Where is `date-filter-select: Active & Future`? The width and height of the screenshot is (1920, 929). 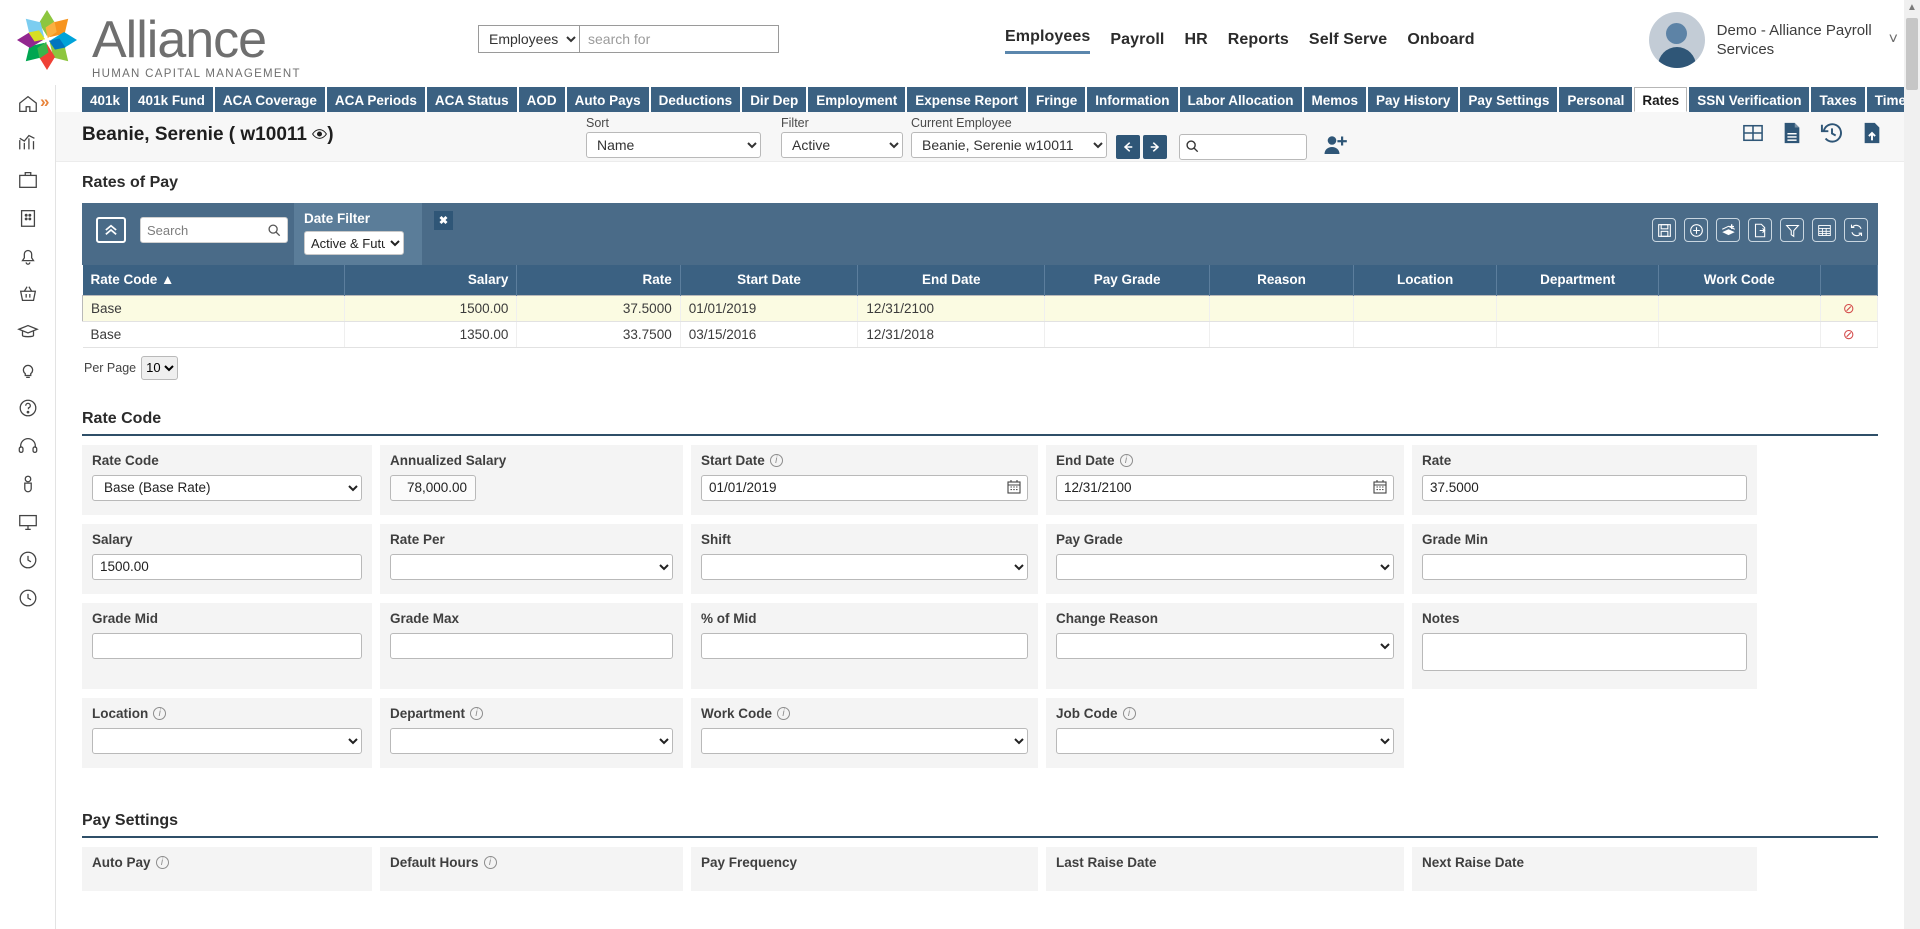
date-filter-select: Active & Future is located at coordinates (354, 243).